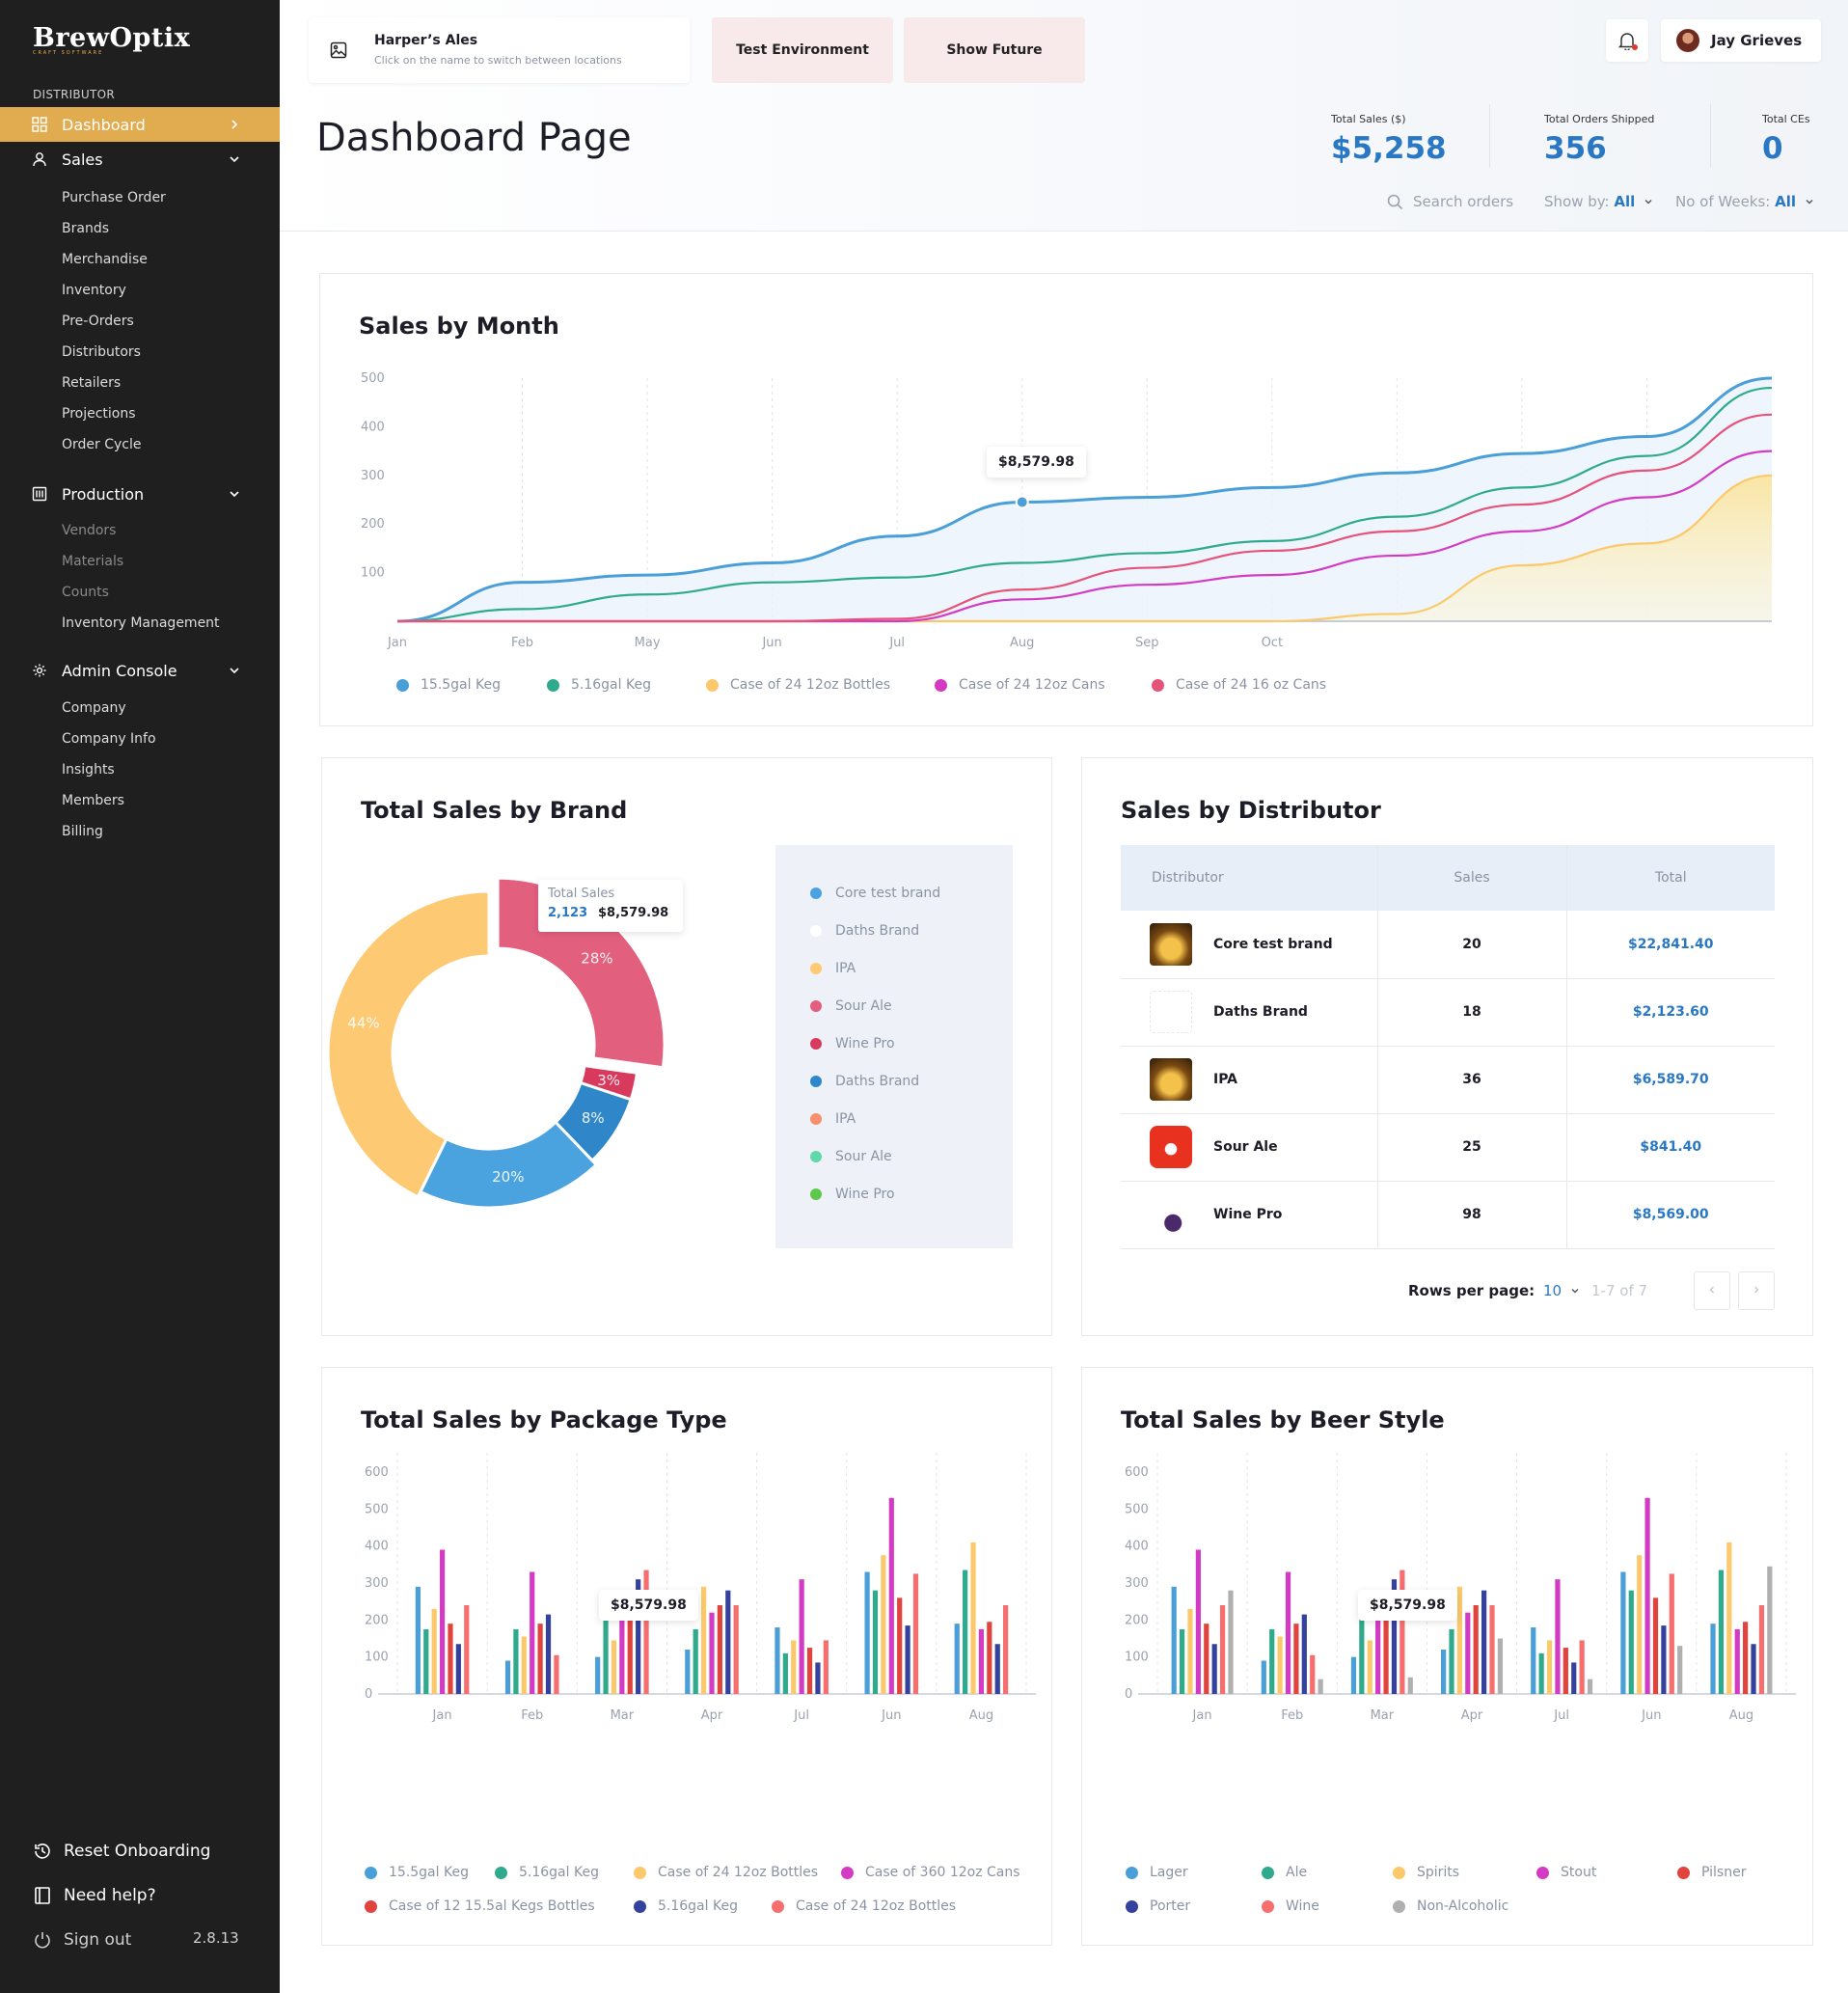  Describe the element at coordinates (1448, 1012) in the screenshot. I see `table-row: Daths Brand 18 $2,123.60` at that location.